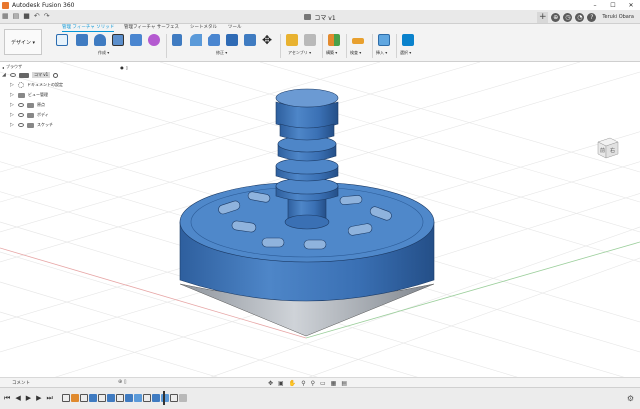 This screenshot has width=640, height=409. Describe the element at coordinates (355, 53) in the screenshot. I see `inspect-group-label: 検査 ▾` at that location.